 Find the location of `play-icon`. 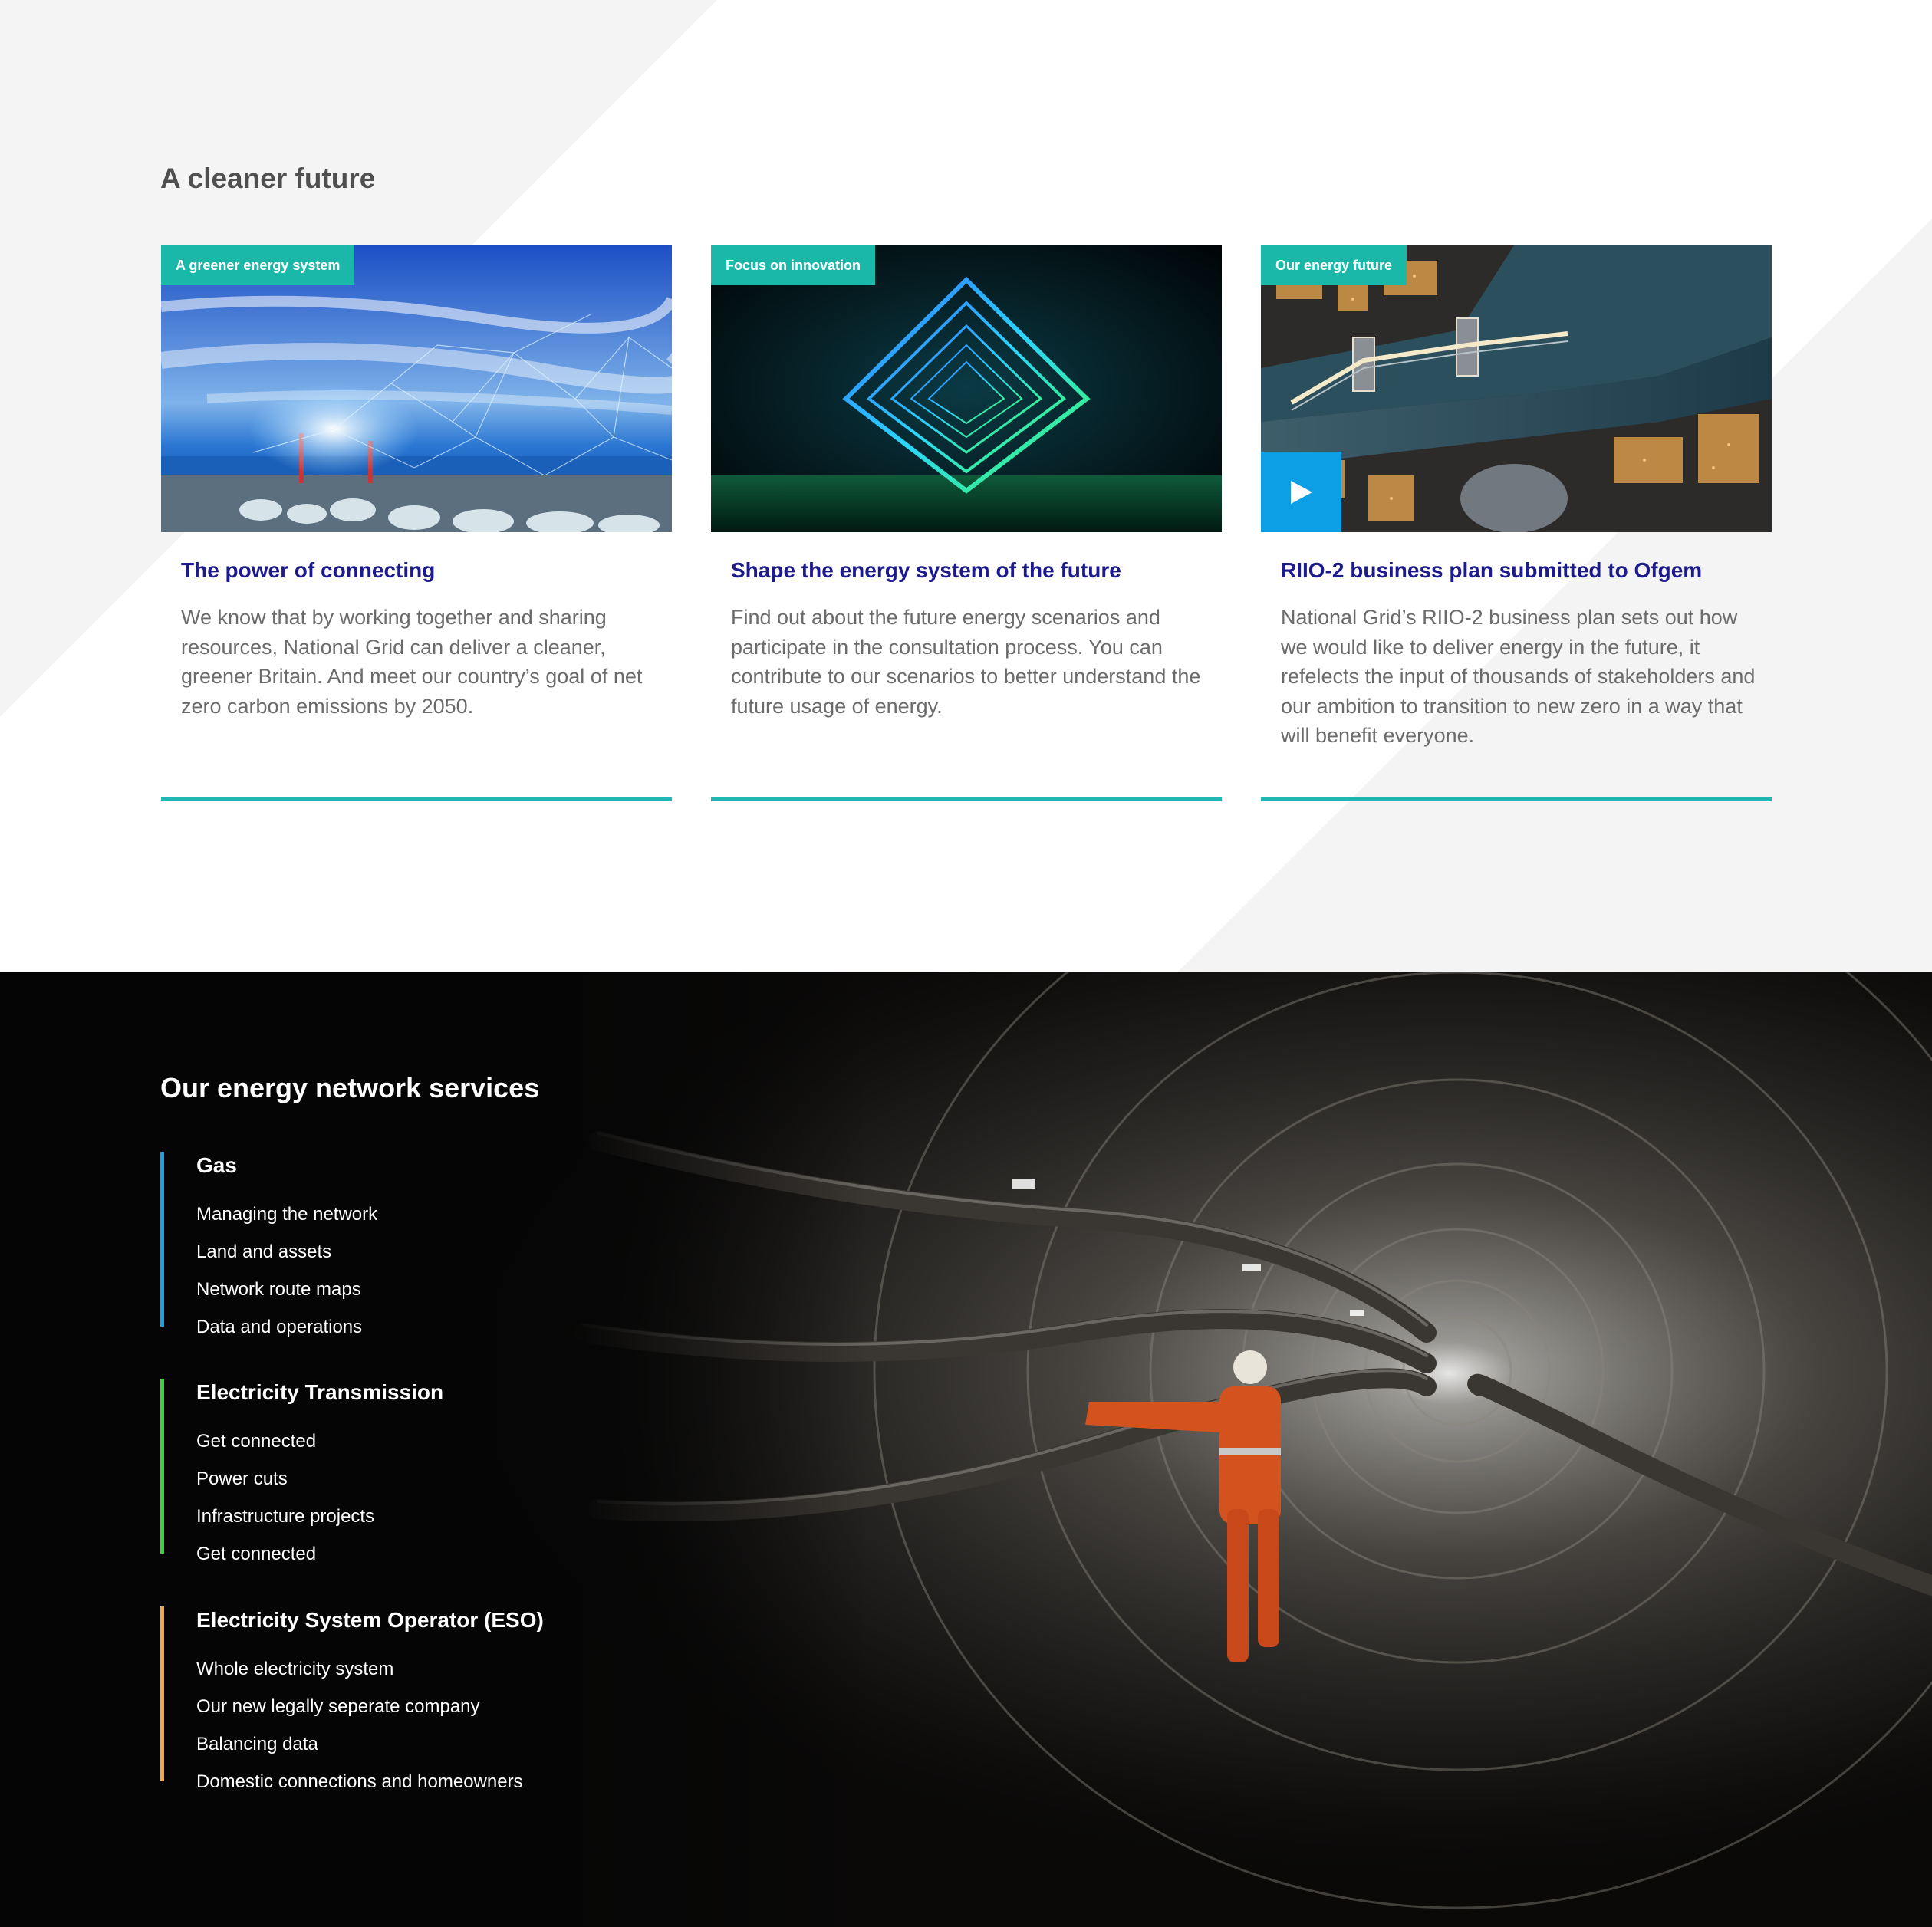

play-icon is located at coordinates (1301, 492).